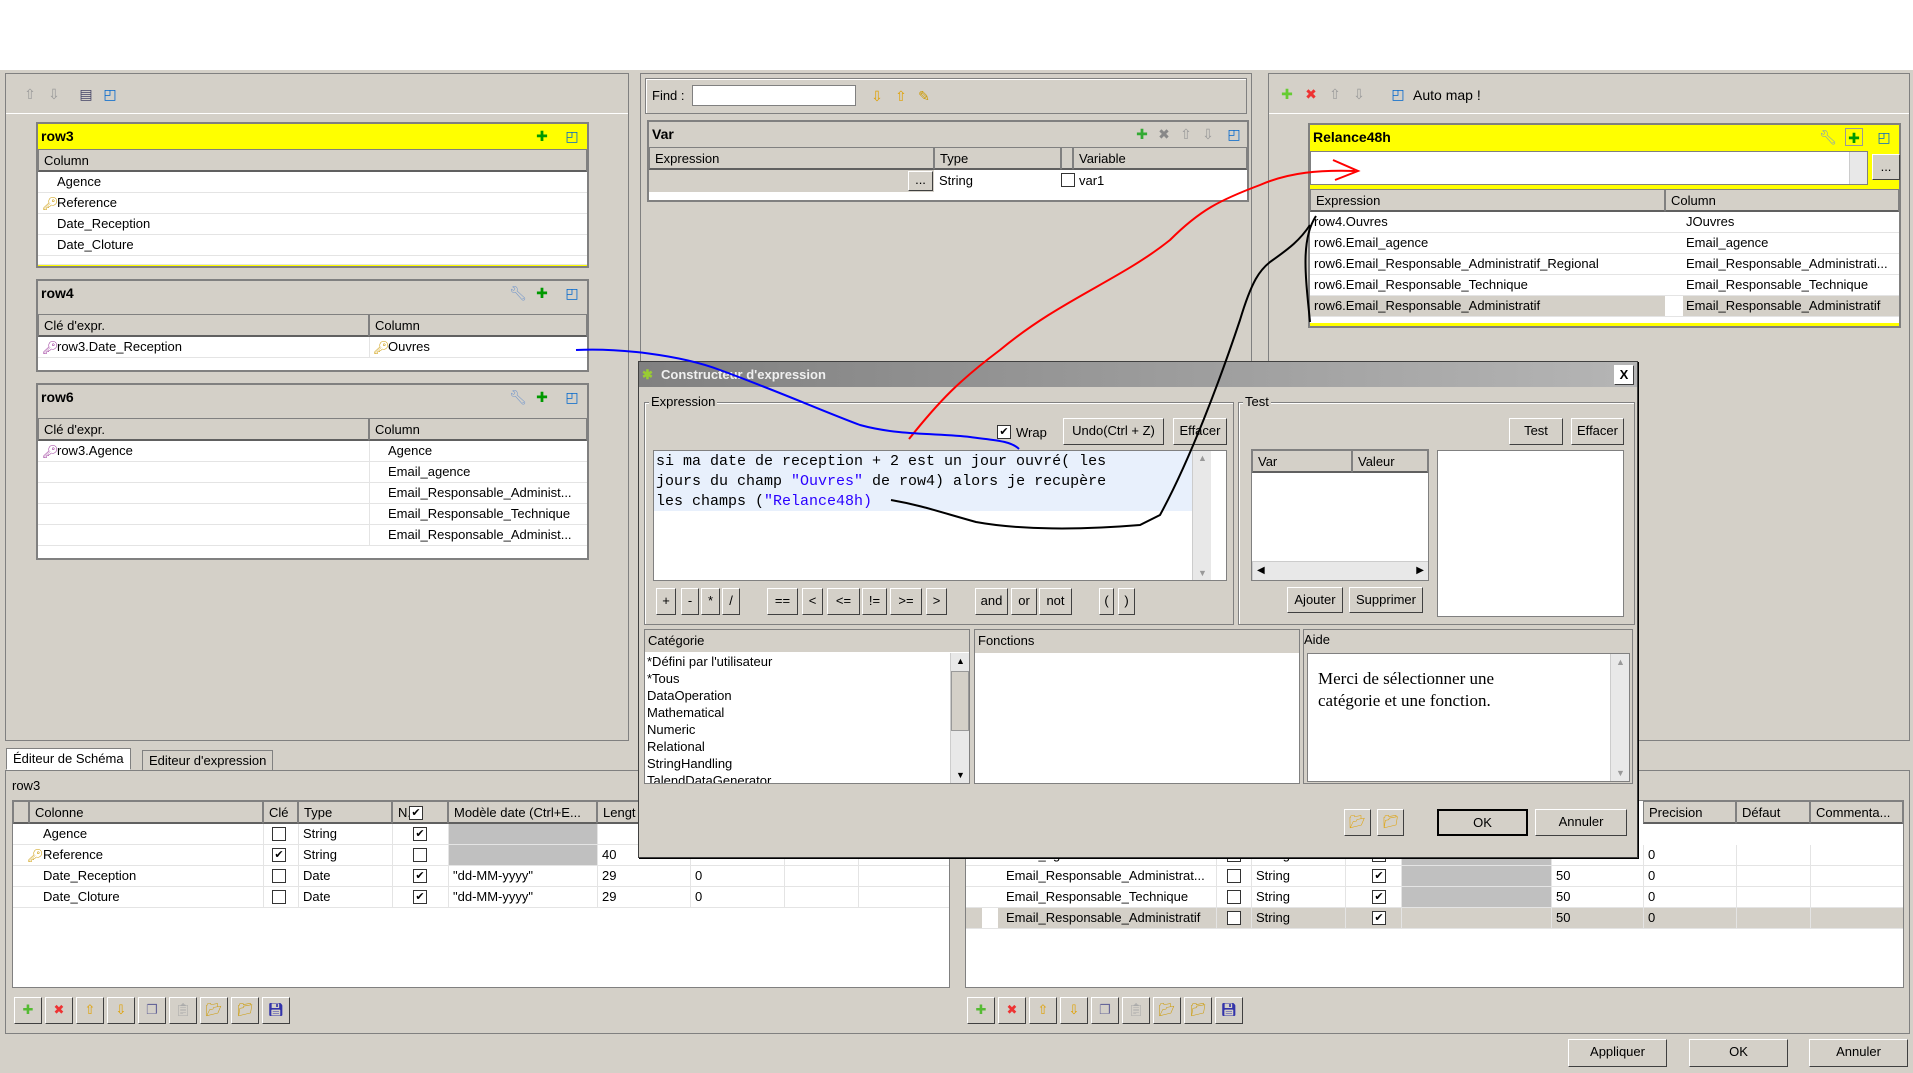 The height and width of the screenshot is (1073, 1913). I want to click on table-row: row4.Ouvres JOuvres, so click(1604, 222).